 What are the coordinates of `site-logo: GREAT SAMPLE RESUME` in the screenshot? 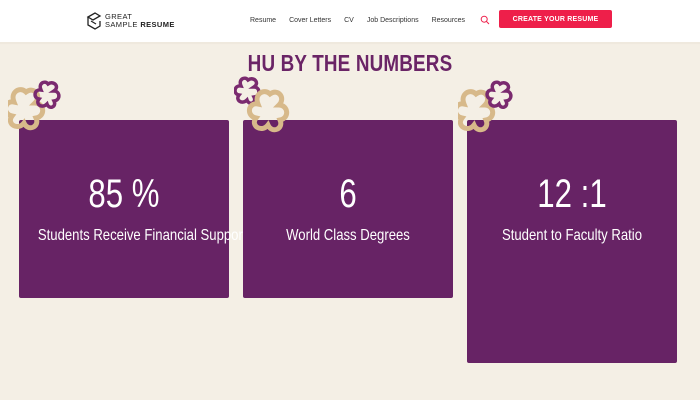 It's located at (130, 21).